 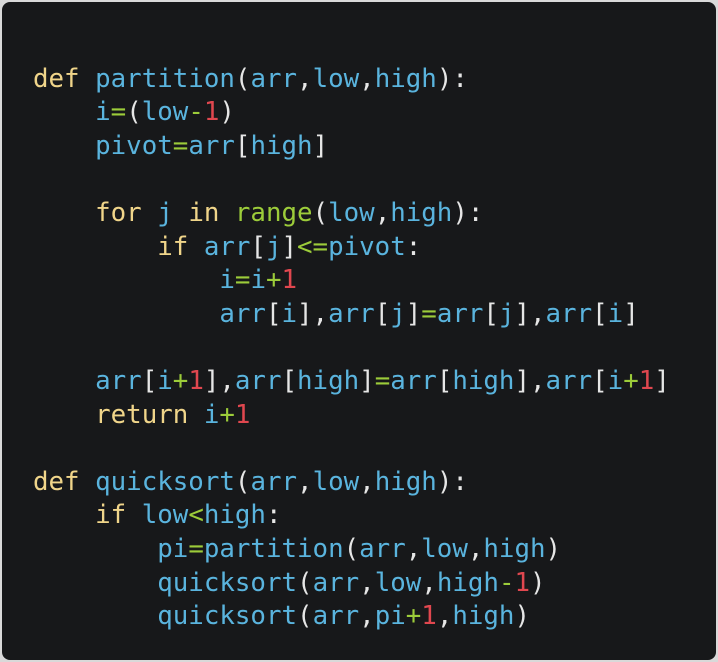 I want to click on code-line: arr[i],arr[j]=arr[j],arr[i], so click(x=351, y=315).